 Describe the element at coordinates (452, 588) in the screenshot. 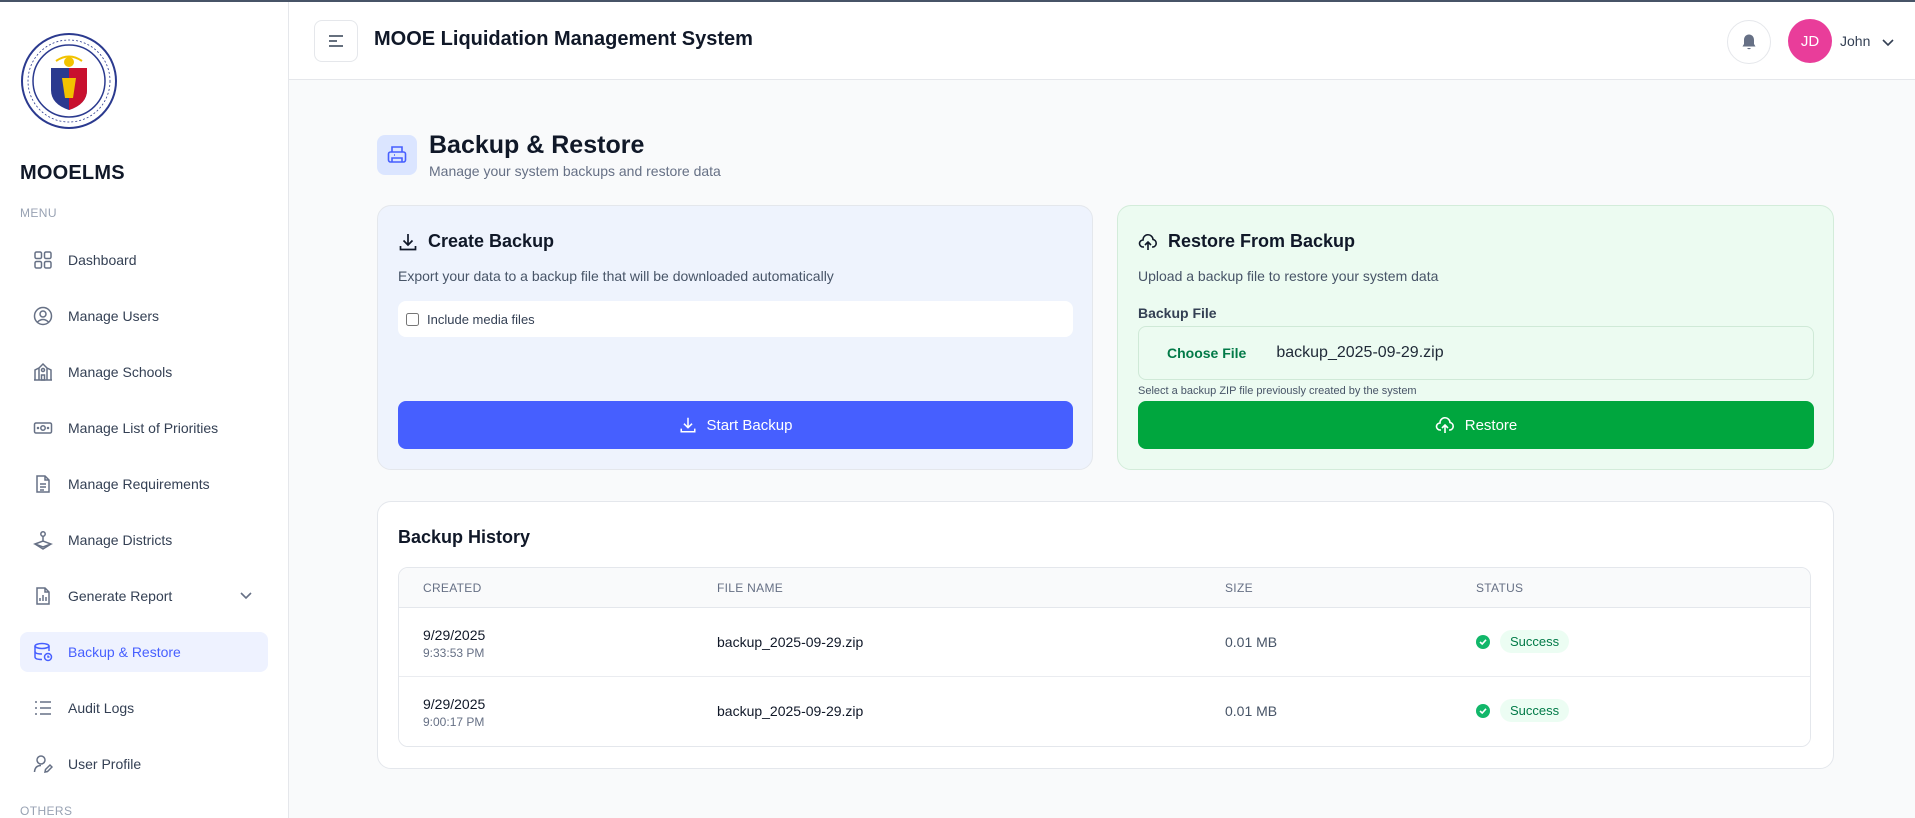

I see `column-header-created: CREATED` at that location.